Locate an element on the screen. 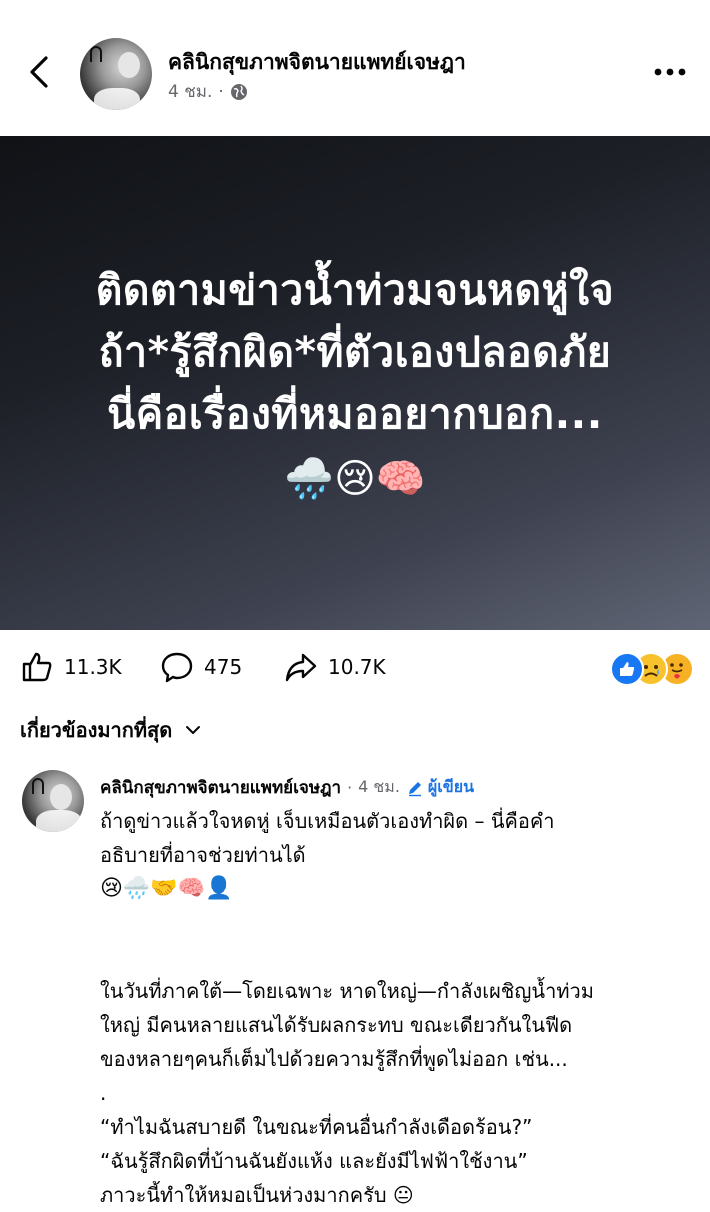 This screenshot has height=1212, width=710. post-meta: 4 ชม. · is located at coordinates (208, 91).